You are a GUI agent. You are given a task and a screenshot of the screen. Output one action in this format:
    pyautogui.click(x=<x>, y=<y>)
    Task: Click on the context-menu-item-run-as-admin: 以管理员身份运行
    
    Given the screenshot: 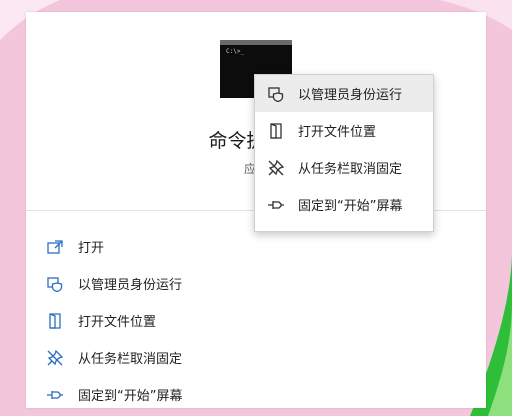 What is the action you would take?
    pyautogui.click(x=344, y=93)
    